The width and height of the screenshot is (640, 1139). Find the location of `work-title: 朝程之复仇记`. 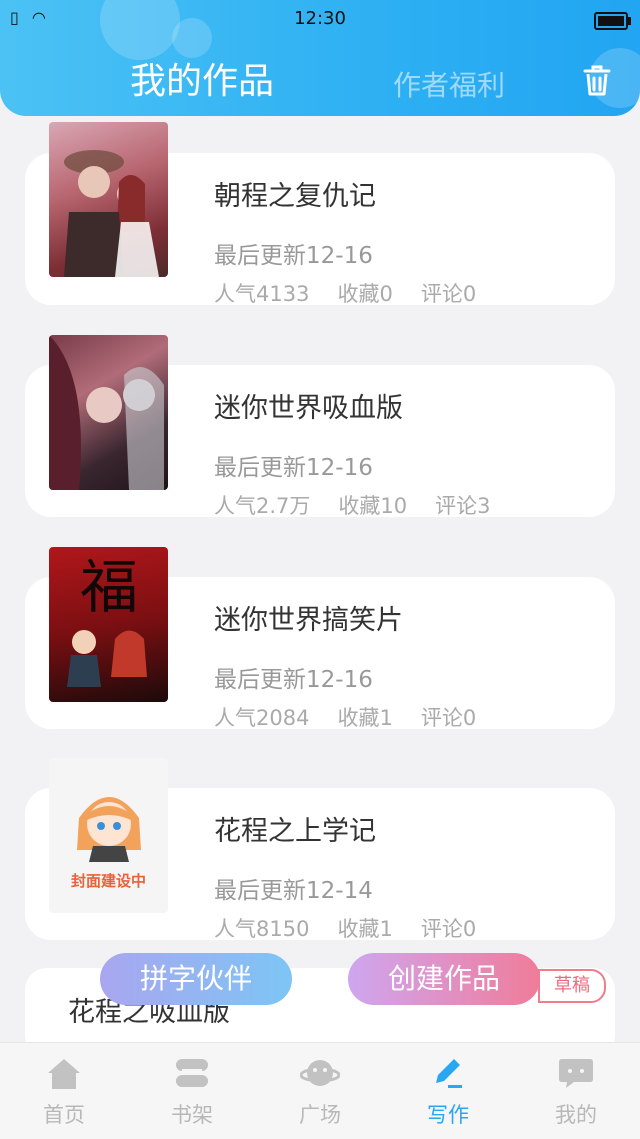

work-title: 朝程之复仇记 is located at coordinates (295, 193).